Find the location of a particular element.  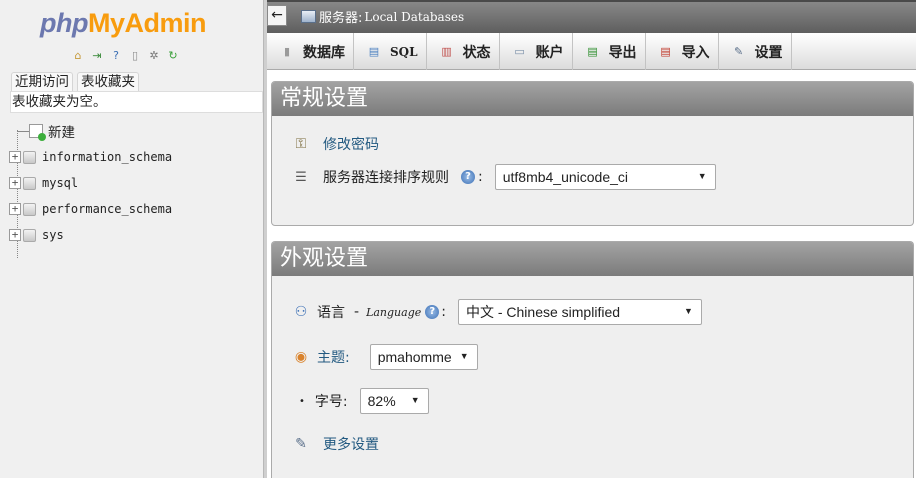

new-database-label: 新建 is located at coordinates (61, 131).